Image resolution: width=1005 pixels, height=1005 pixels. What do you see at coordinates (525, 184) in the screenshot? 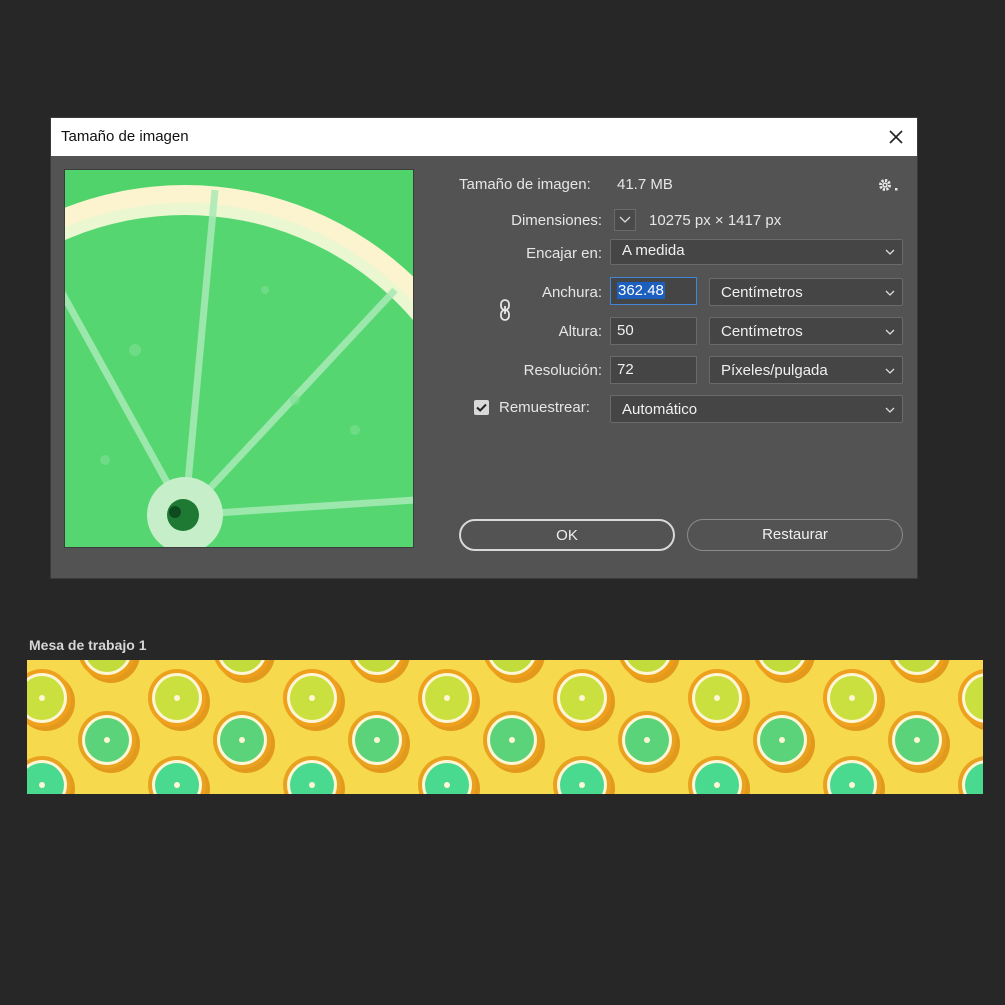
I see `image-size-label: Tamaño de imagen:` at bounding box center [525, 184].